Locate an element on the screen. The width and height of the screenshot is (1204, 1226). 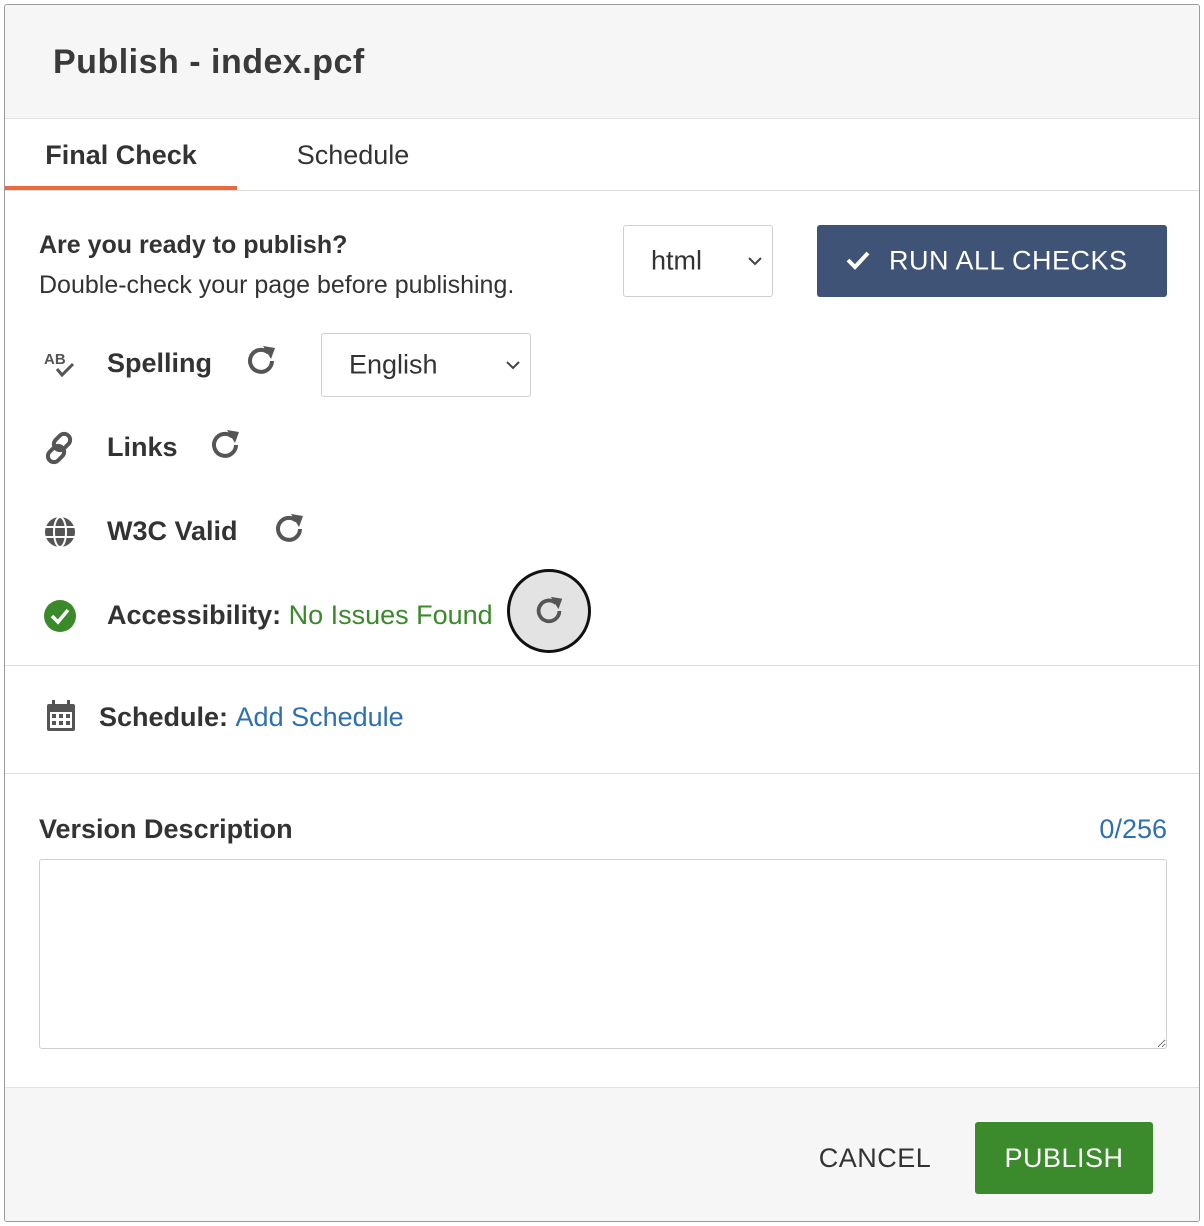
version-description-input is located at coordinates (603, 954).